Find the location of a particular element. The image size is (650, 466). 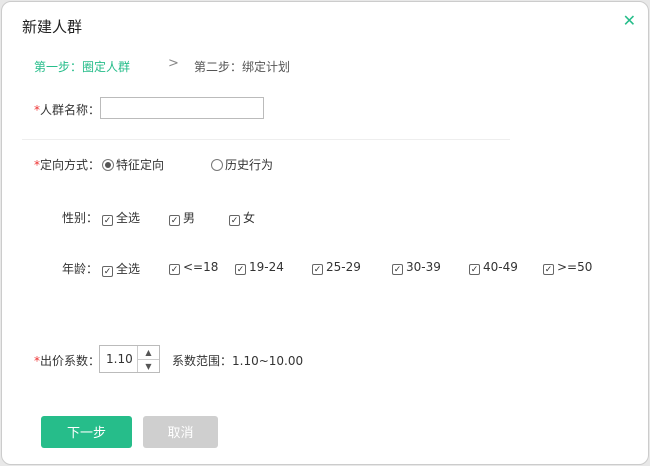

dialog-title: 新建人群 is located at coordinates (52, 27).